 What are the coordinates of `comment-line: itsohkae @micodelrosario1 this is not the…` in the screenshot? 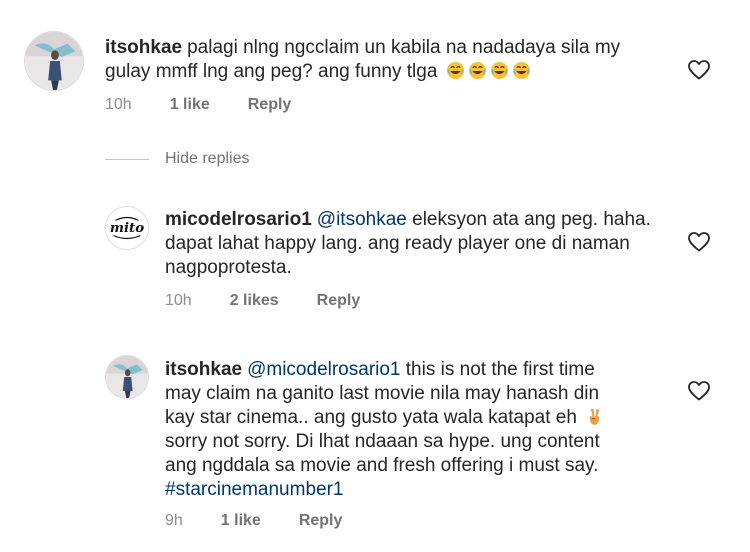 It's located at (425, 370).